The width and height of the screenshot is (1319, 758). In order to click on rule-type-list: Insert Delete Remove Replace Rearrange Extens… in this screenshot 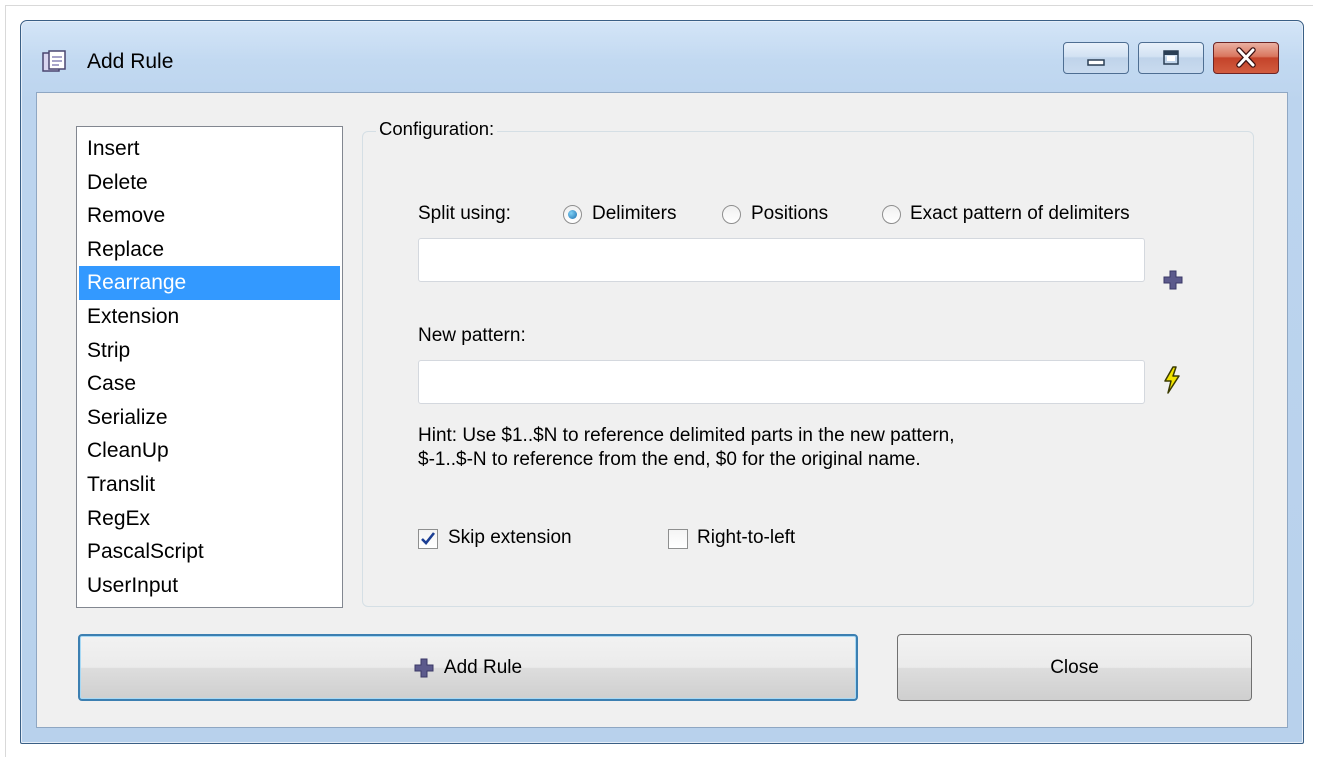, I will do `click(209, 367)`.